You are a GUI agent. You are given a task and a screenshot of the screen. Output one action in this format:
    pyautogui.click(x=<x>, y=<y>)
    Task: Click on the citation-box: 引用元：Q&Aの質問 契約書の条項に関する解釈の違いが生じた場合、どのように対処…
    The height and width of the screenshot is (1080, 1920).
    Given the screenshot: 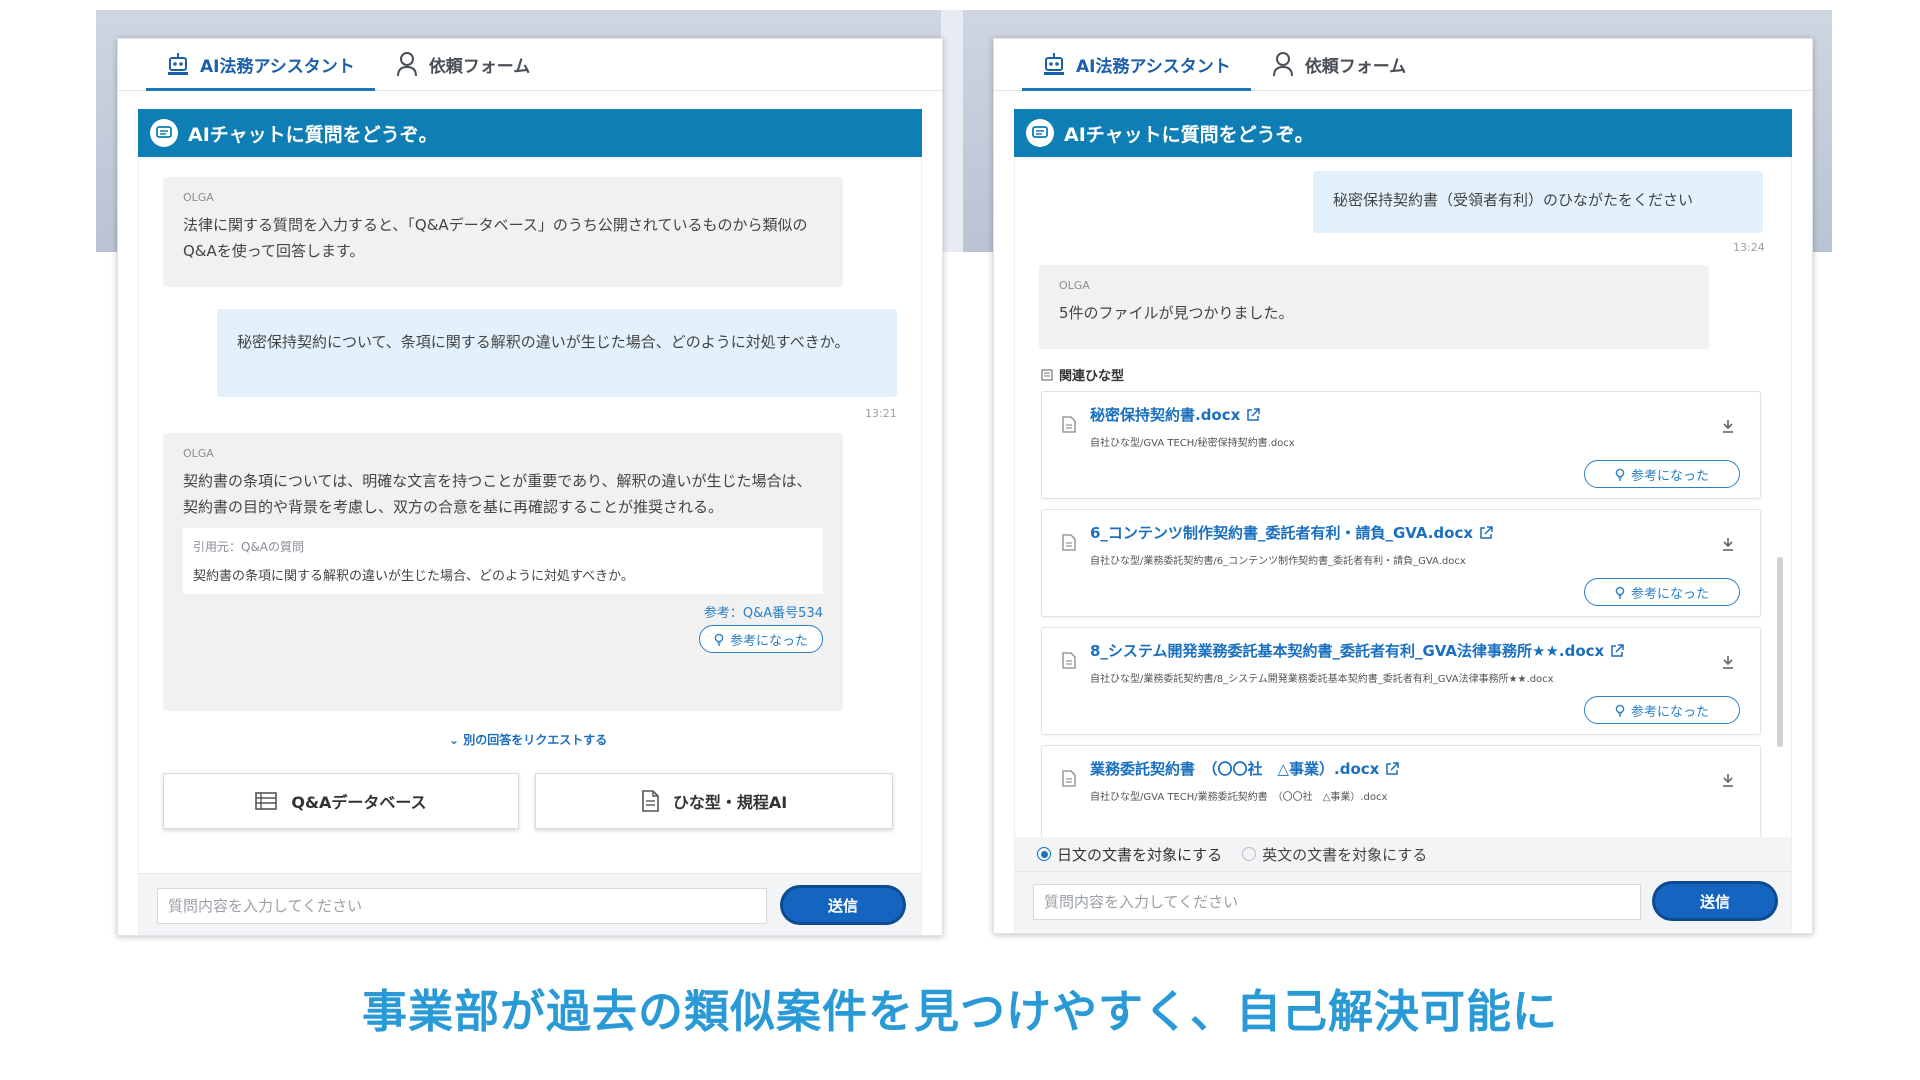 What is the action you would take?
    pyautogui.click(x=503, y=561)
    